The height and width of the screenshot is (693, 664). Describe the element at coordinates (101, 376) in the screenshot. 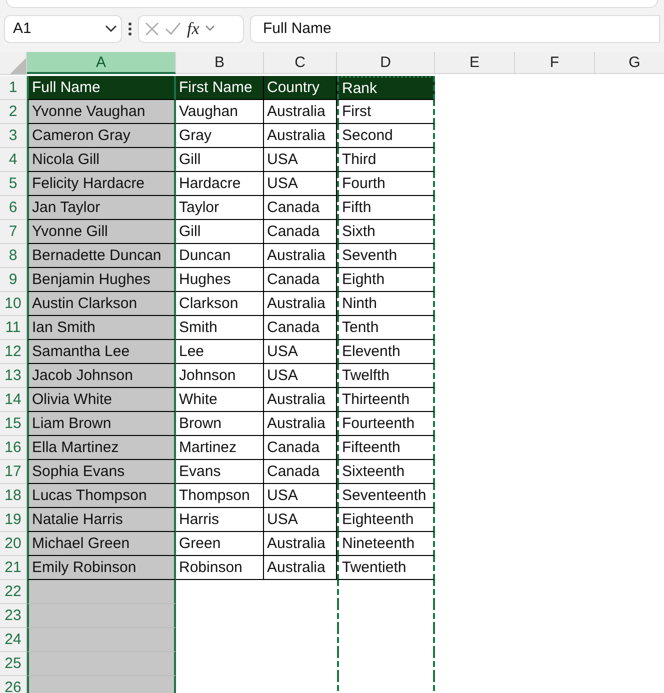

I see `table-cell: Jacob Johnson` at that location.